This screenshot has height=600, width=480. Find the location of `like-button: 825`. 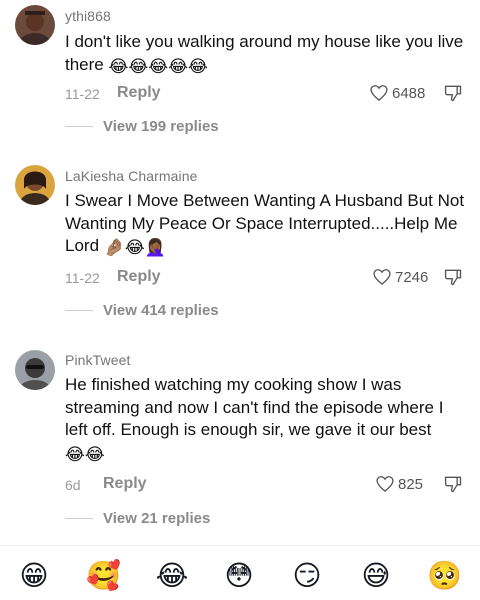

like-button: 825 is located at coordinates (399, 484).